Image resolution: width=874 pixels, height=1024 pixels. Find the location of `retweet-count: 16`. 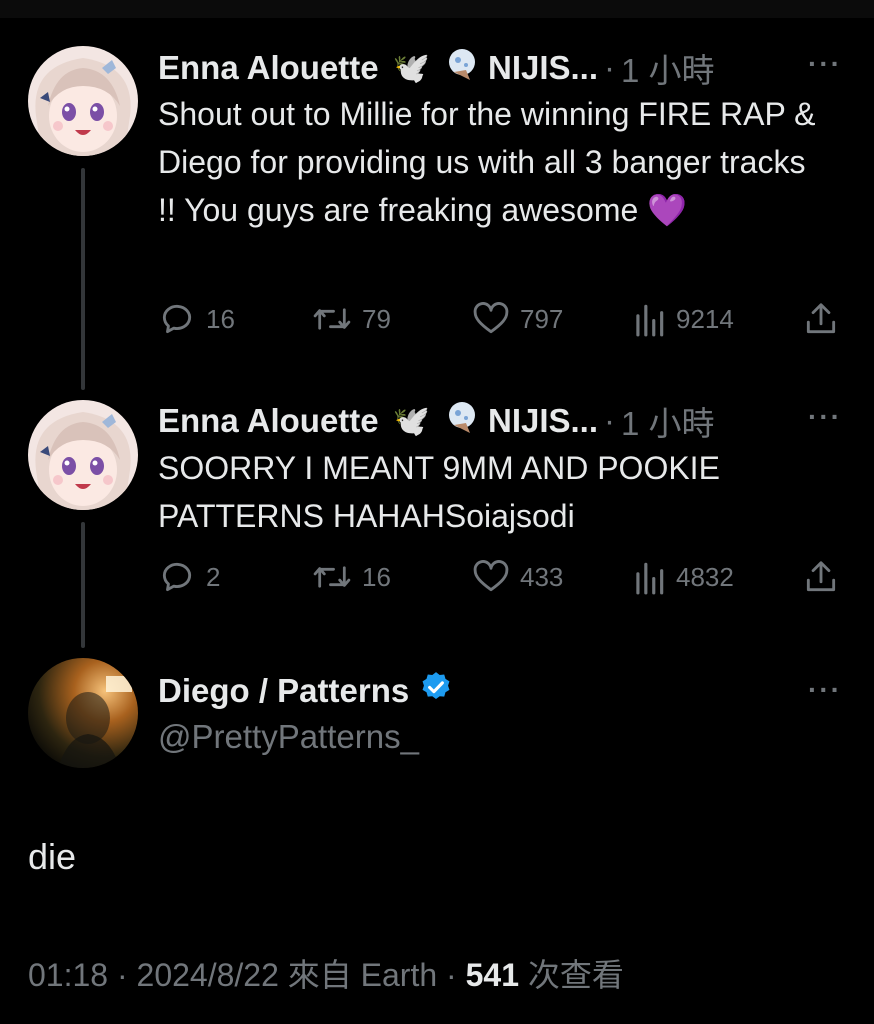

retweet-count: 16 is located at coordinates (376, 576).